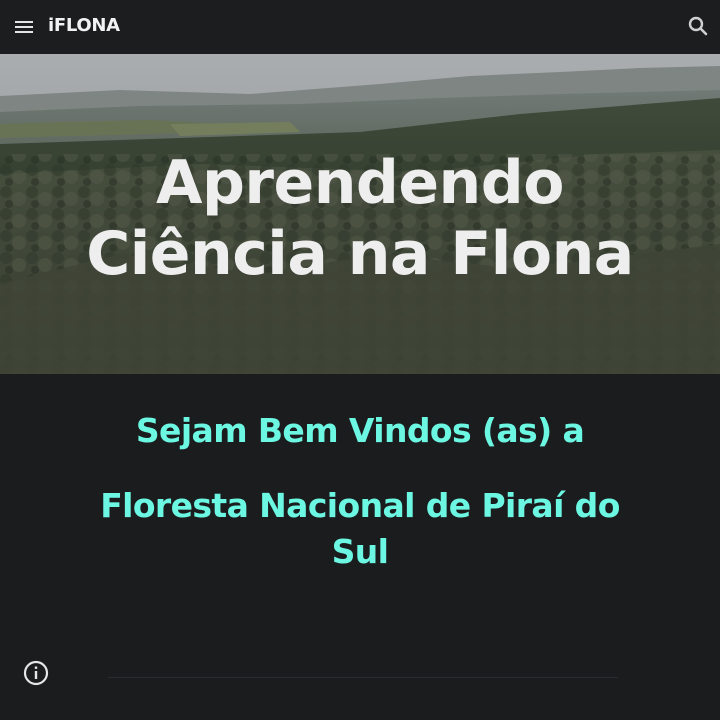 The width and height of the screenshot is (720, 720). What do you see at coordinates (84, 25) in the screenshot?
I see `site-title: iFLONA` at bounding box center [84, 25].